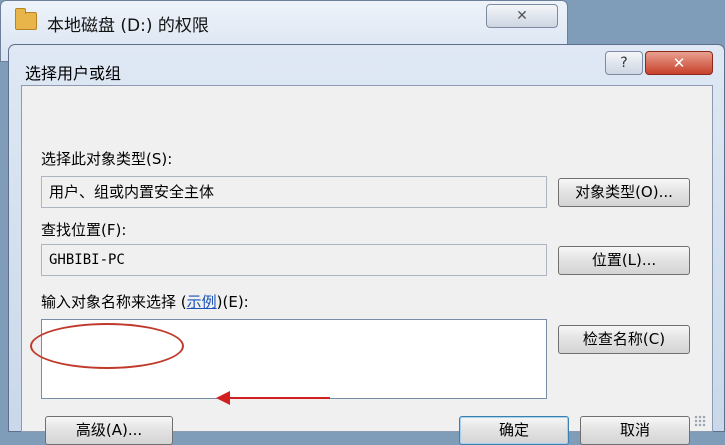  What do you see at coordinates (294, 260) in the screenshot?
I see `location-field: GHBIBI-PC` at bounding box center [294, 260].